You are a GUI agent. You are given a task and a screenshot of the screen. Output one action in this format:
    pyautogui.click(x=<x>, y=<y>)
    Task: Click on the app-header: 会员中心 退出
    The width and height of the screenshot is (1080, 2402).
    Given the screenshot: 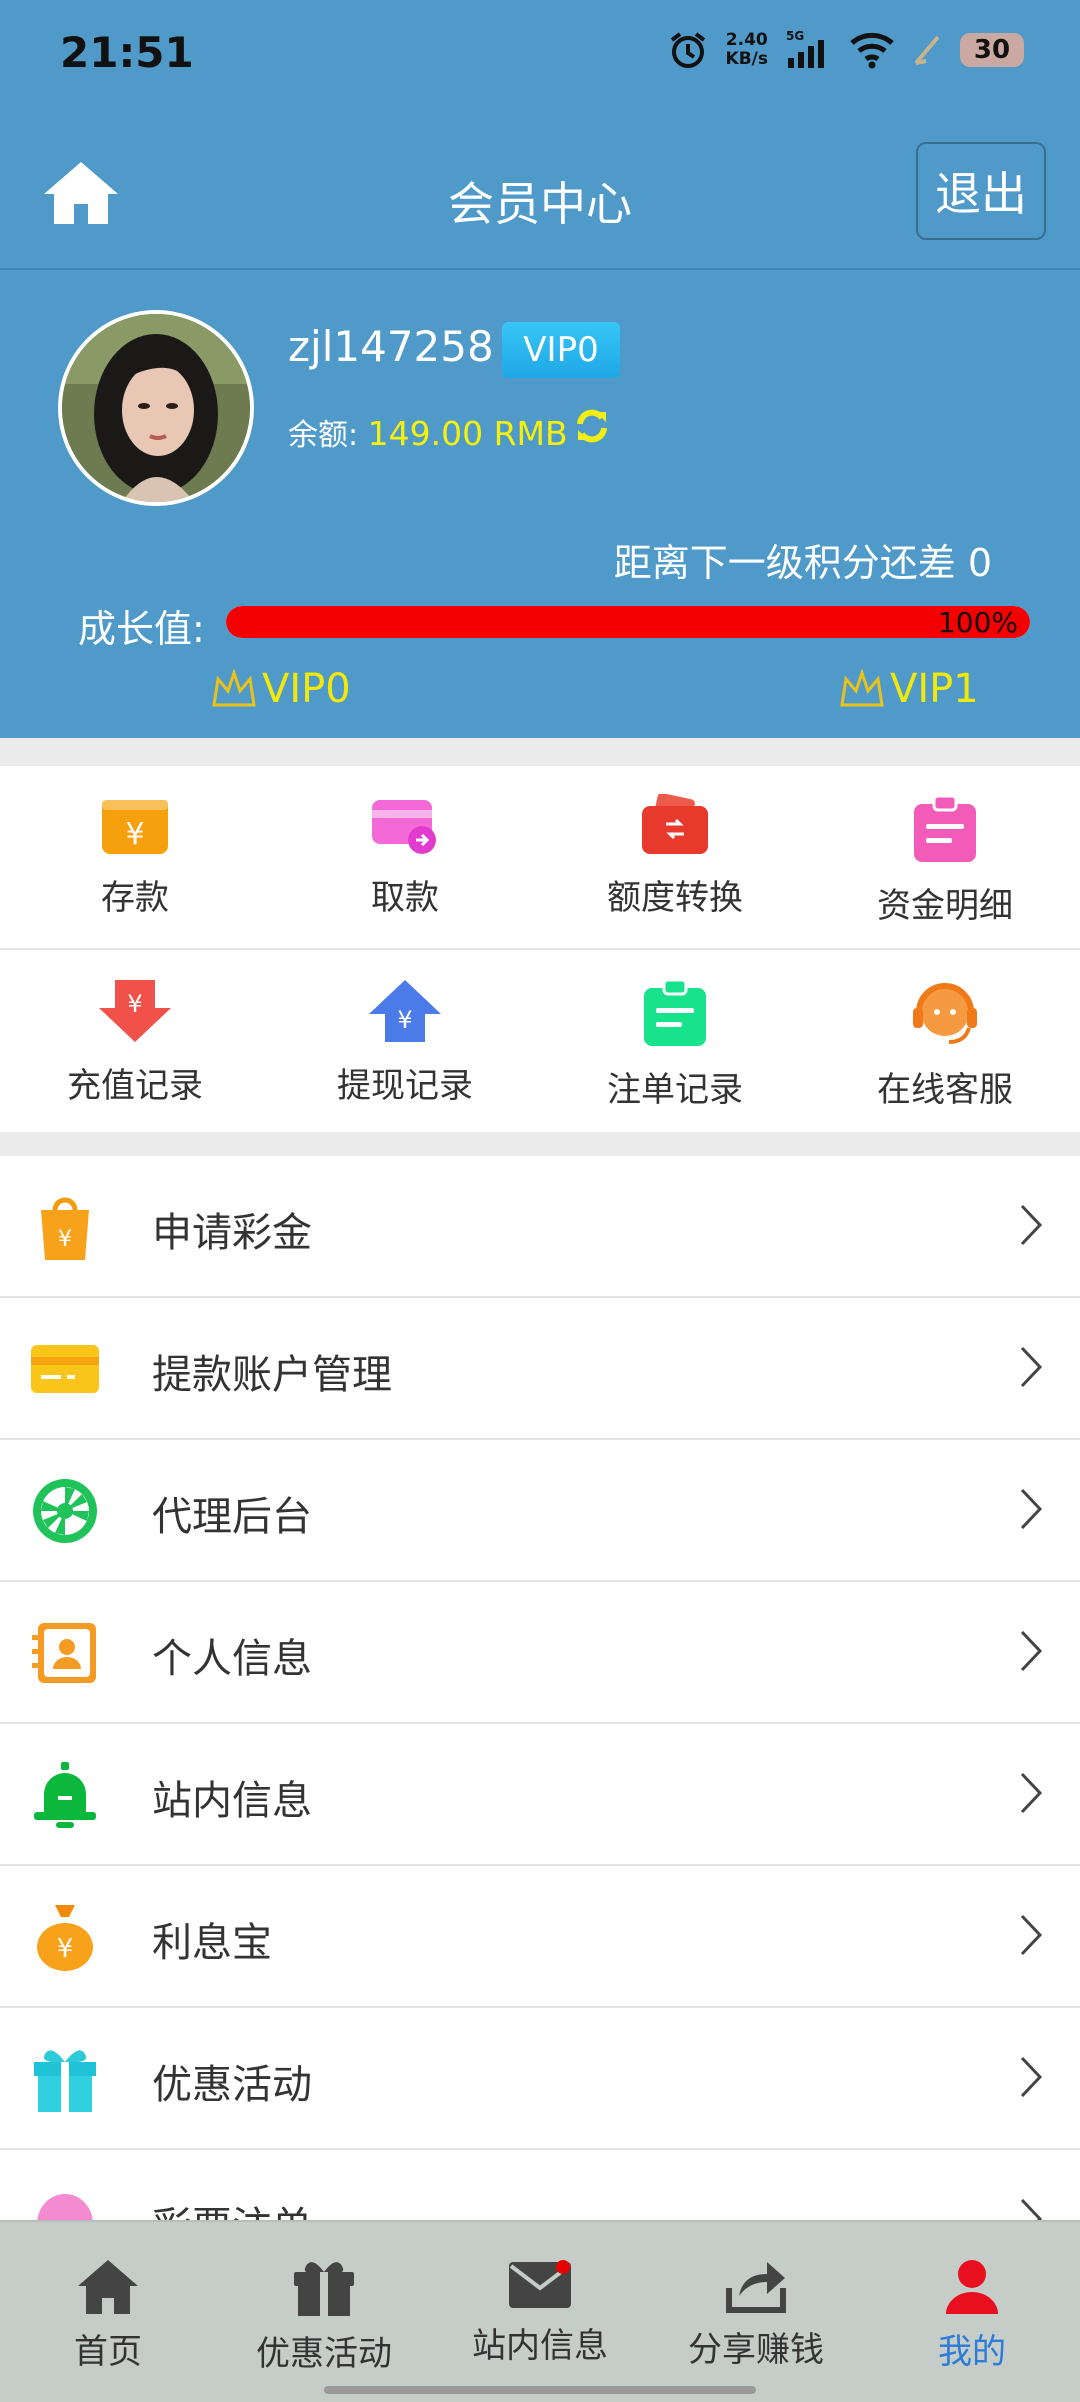 What is the action you would take?
    pyautogui.click(x=540, y=195)
    